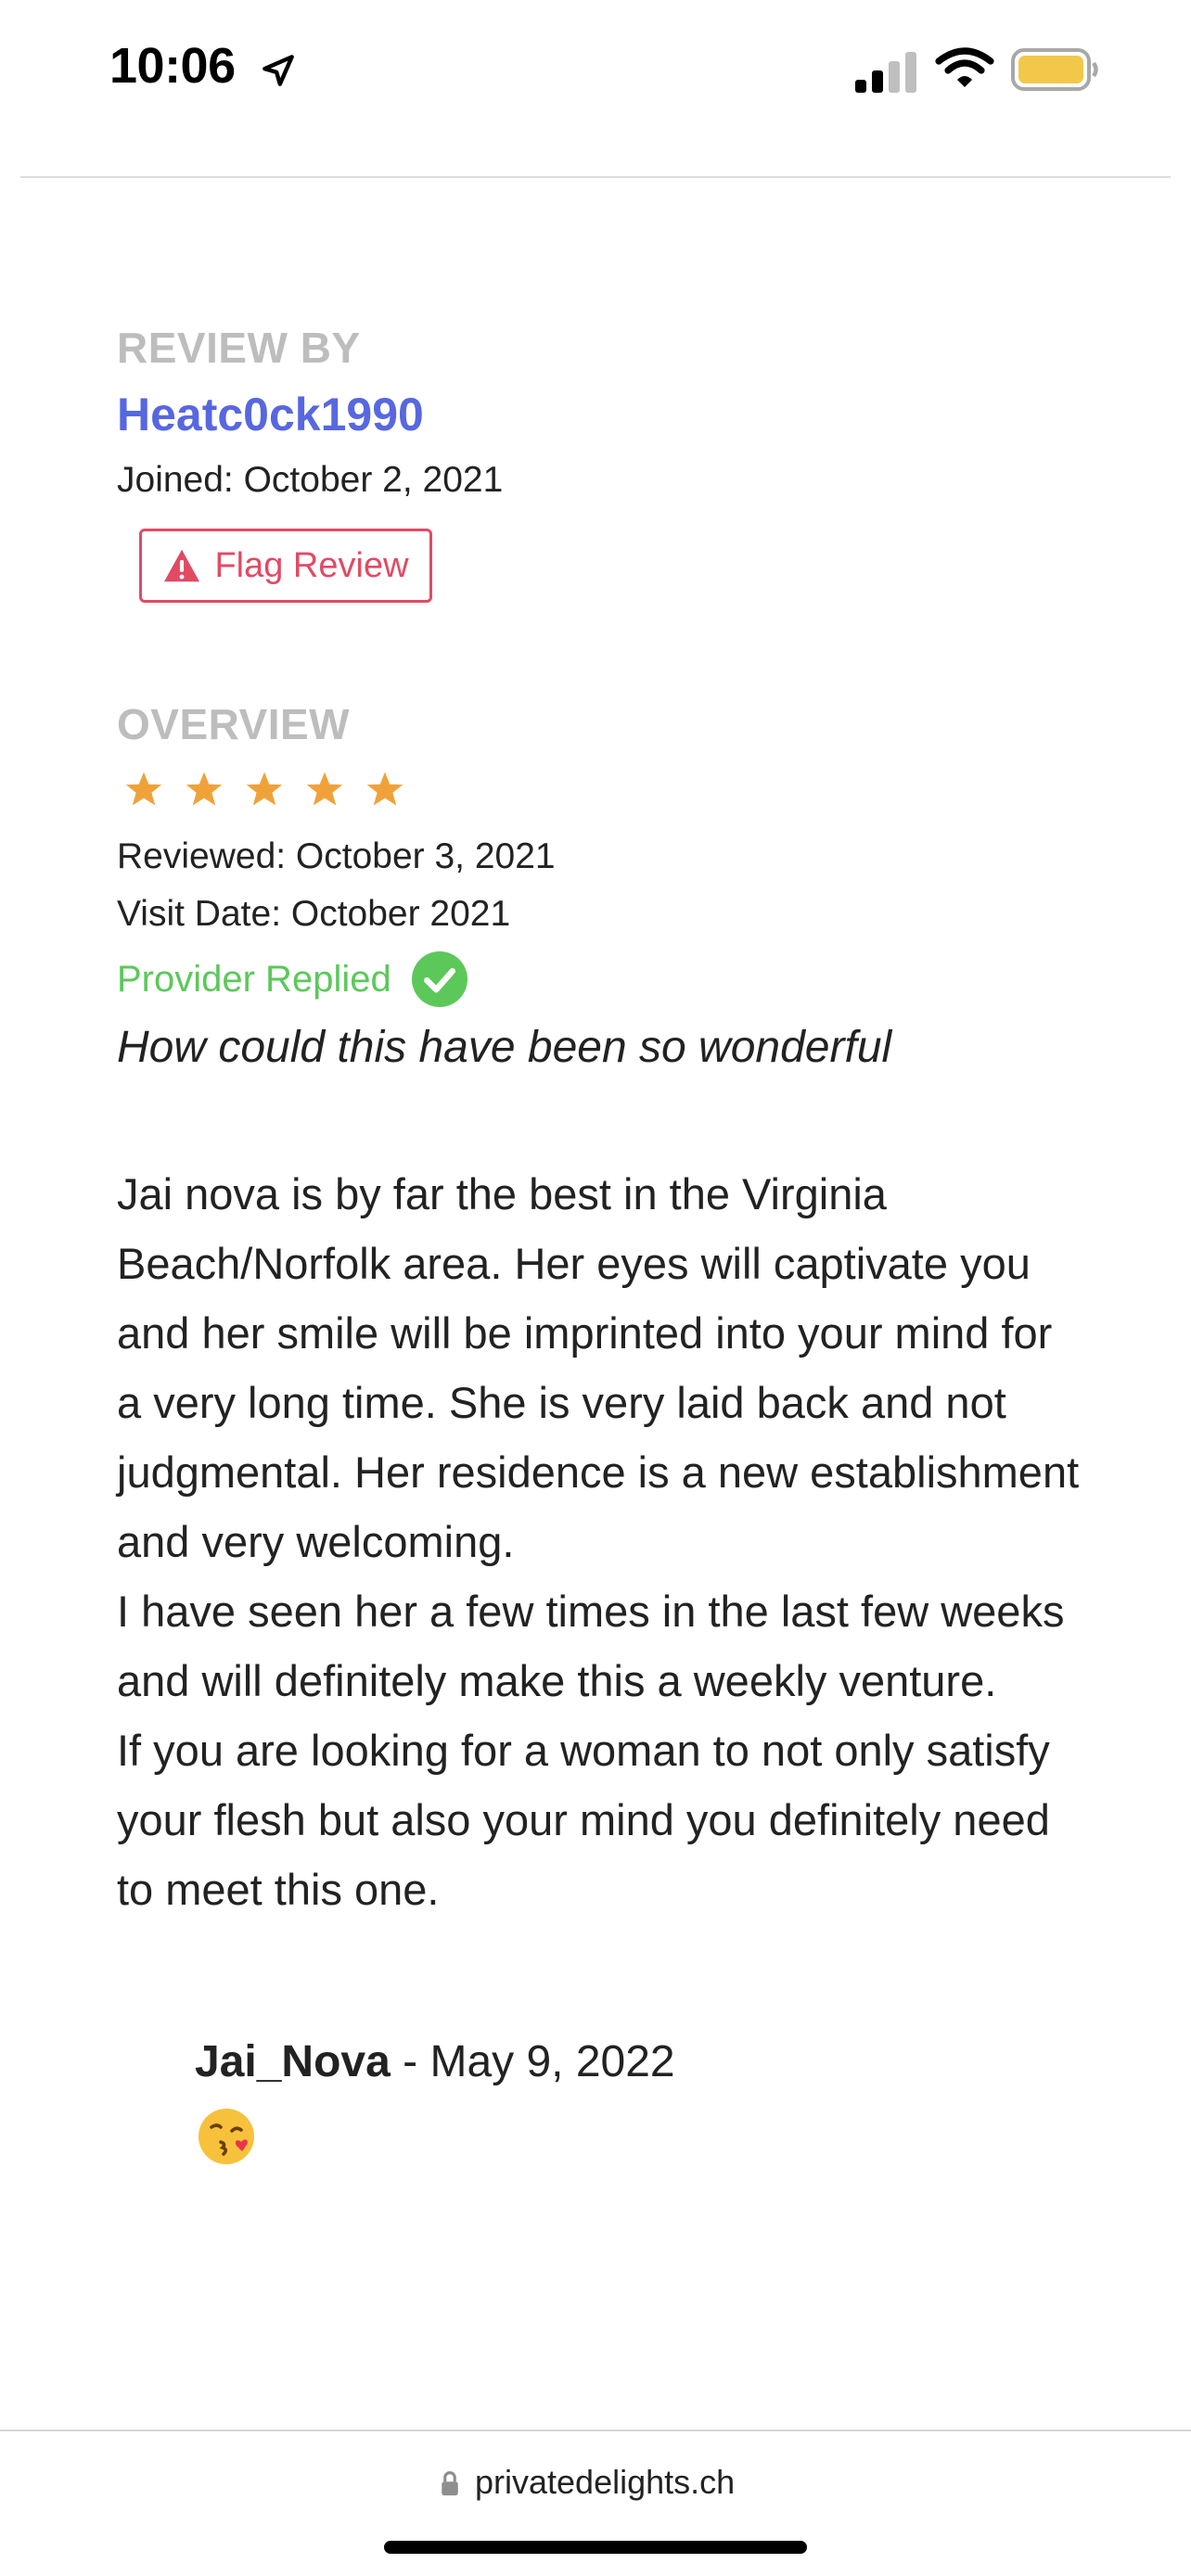 This screenshot has width=1191, height=2576. What do you see at coordinates (595, 2547) in the screenshot?
I see `home-indicator` at bounding box center [595, 2547].